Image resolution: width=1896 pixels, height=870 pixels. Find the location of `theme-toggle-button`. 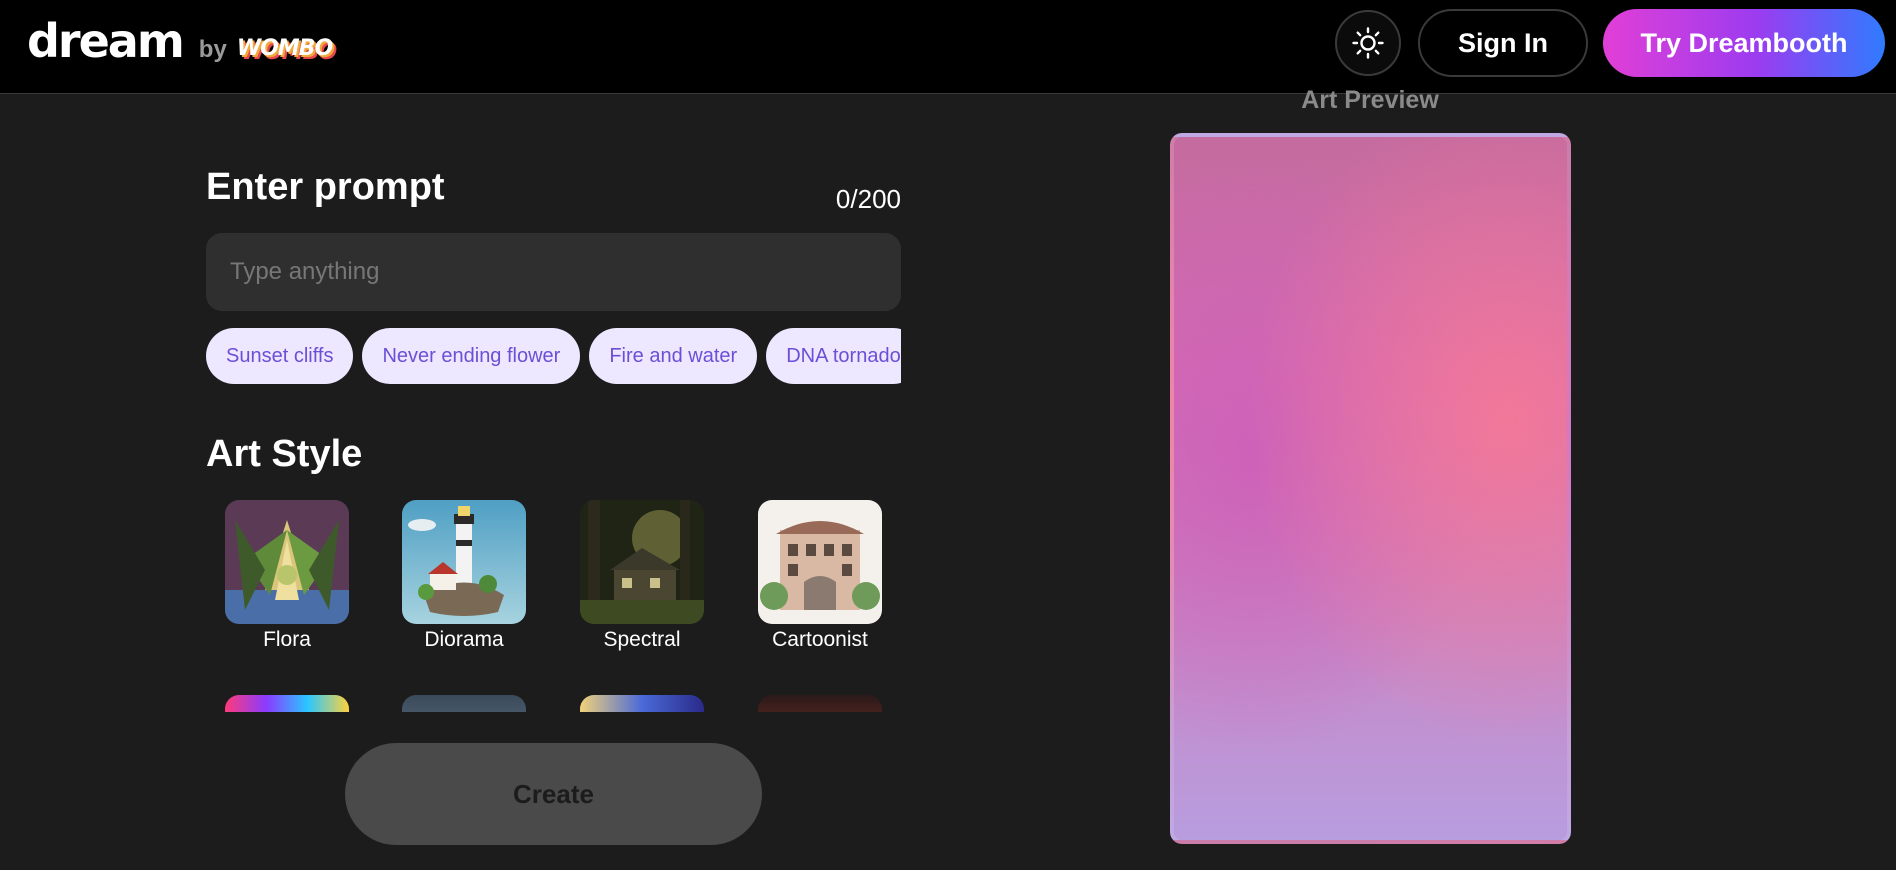

theme-toggle-button is located at coordinates (1368, 43).